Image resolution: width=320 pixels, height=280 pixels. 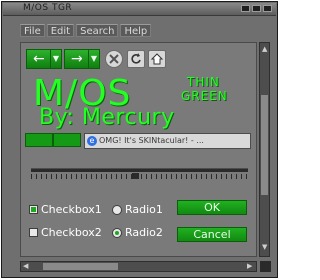 I want to click on resize-grip-icon, so click(x=265, y=266).